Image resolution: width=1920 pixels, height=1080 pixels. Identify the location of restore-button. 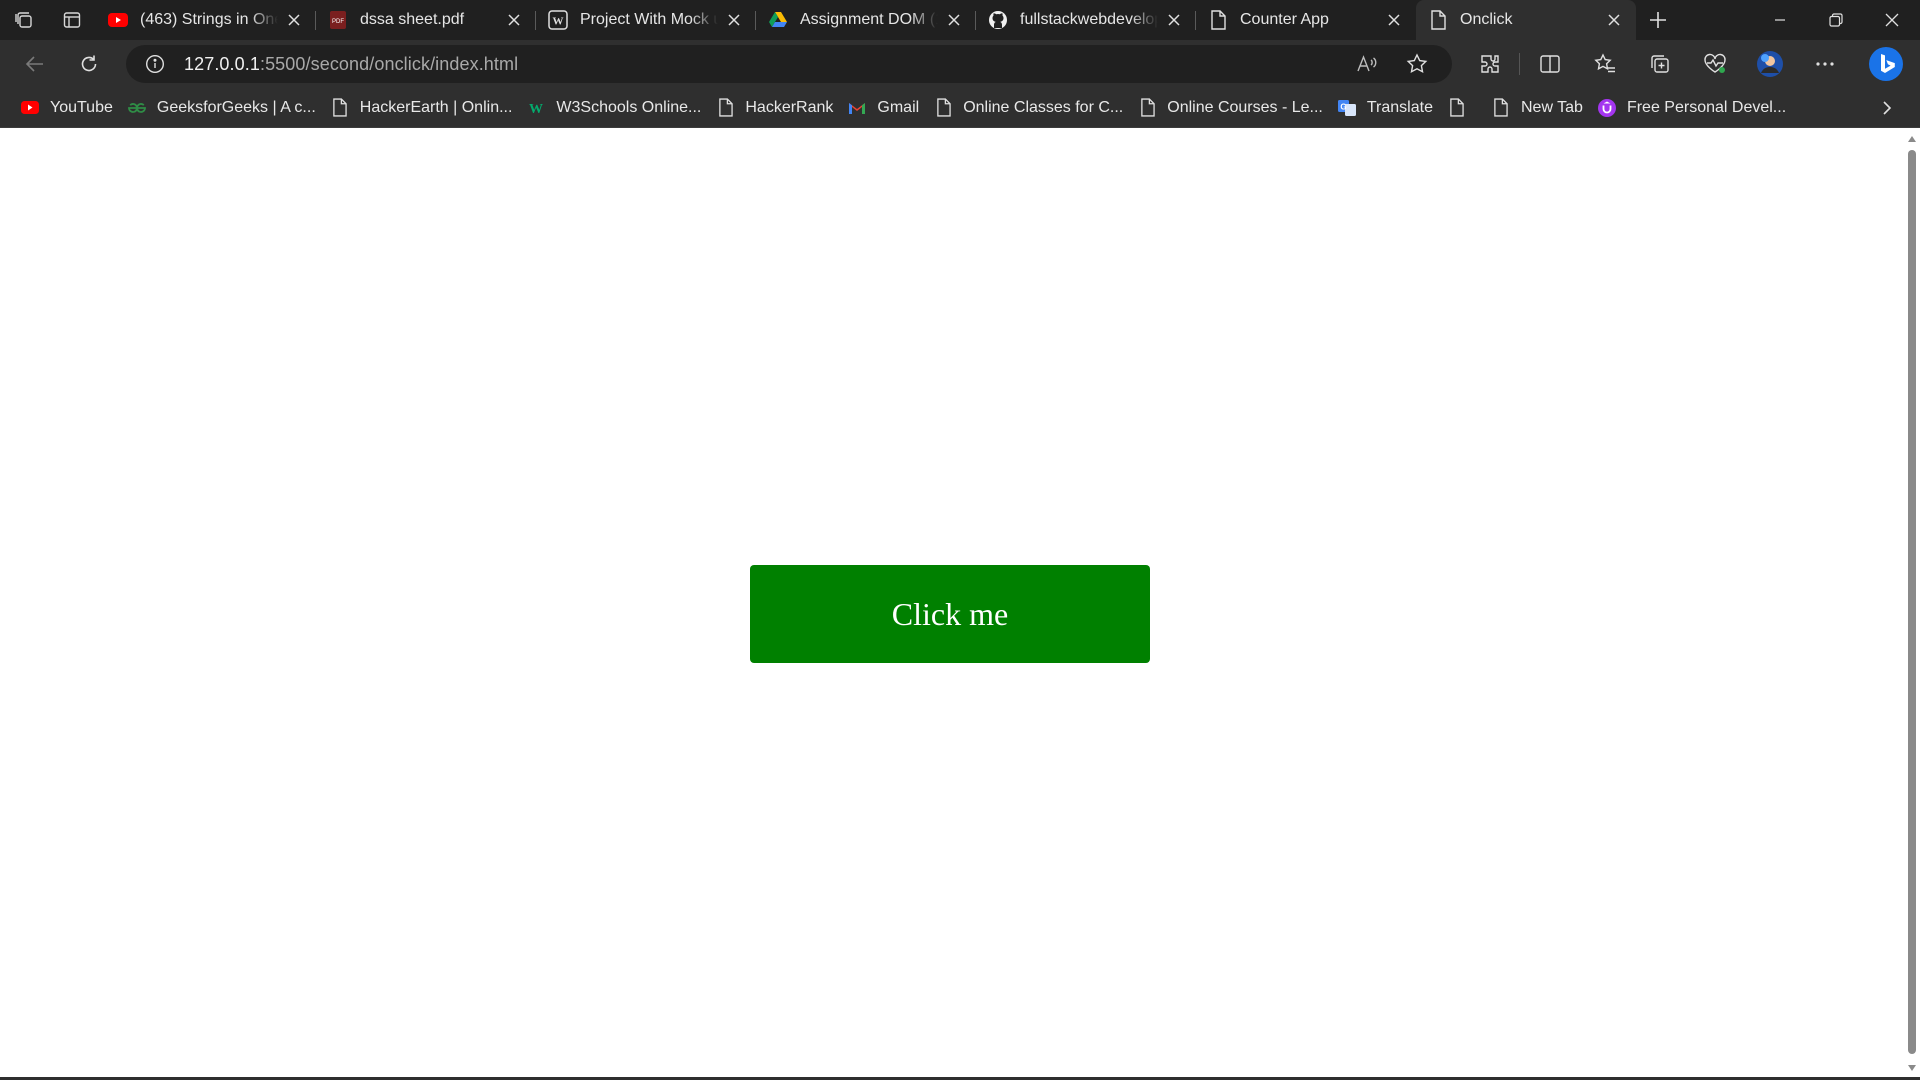
(1836, 20).